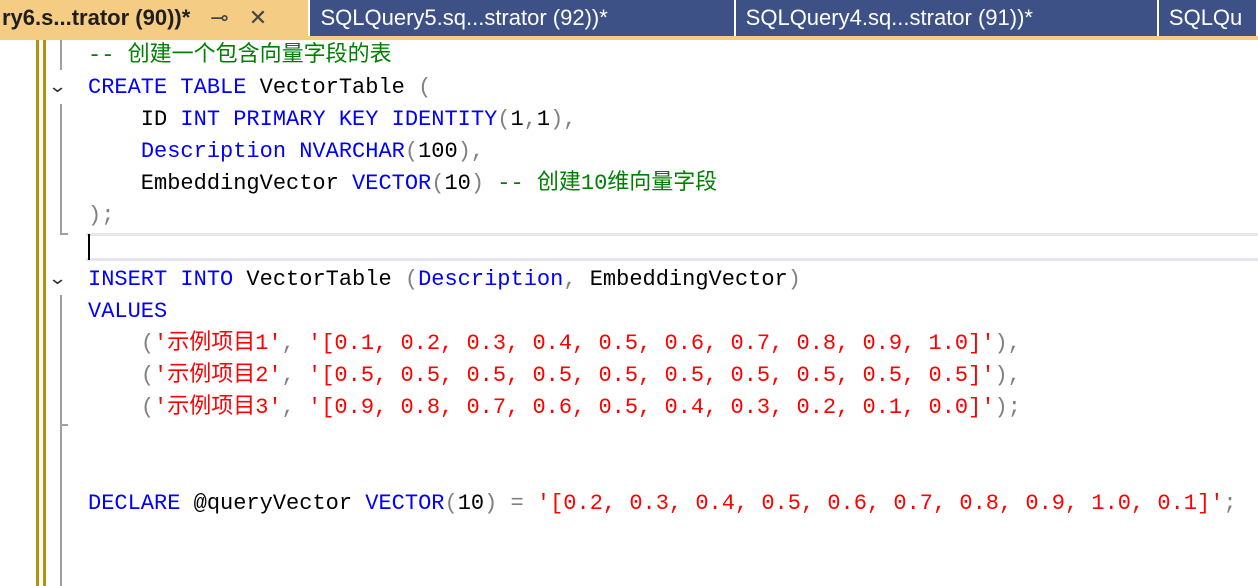  What do you see at coordinates (662, 56) in the screenshot?
I see `code-line: -- 创建一个包含向量字段的表` at bounding box center [662, 56].